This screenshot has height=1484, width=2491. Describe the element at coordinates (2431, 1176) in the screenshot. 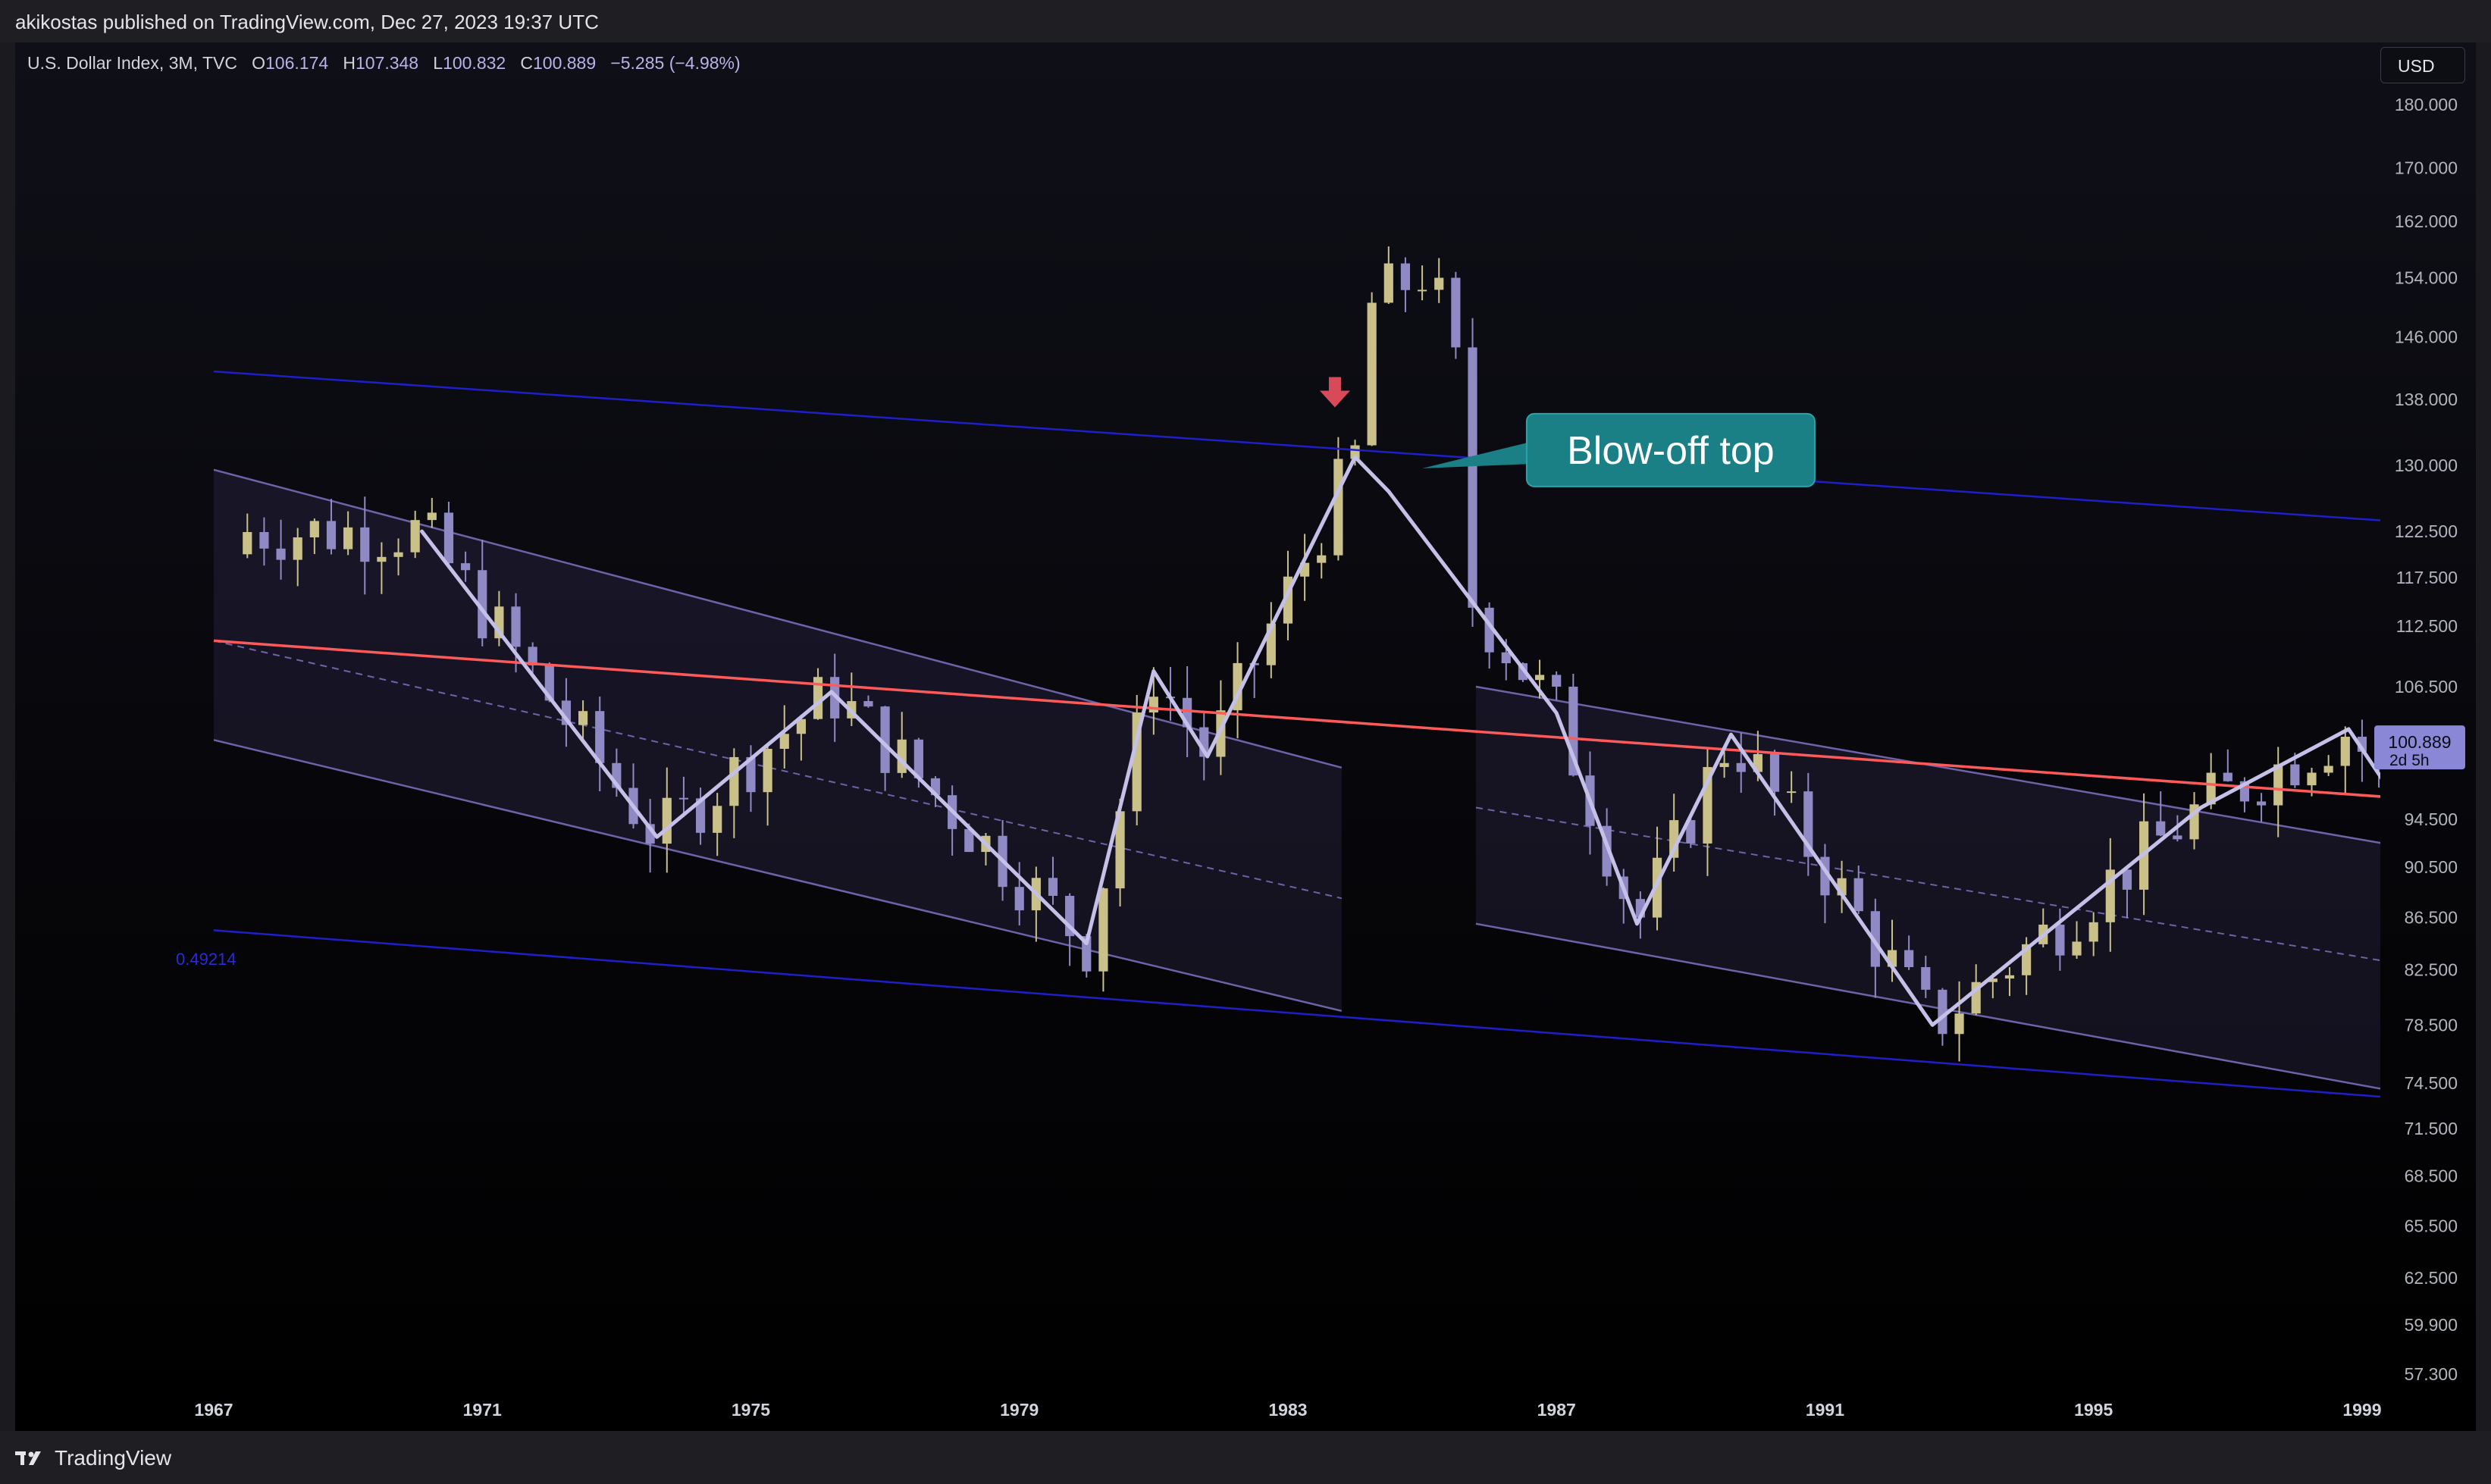

I see `y-axis-tick: 68.500` at that location.